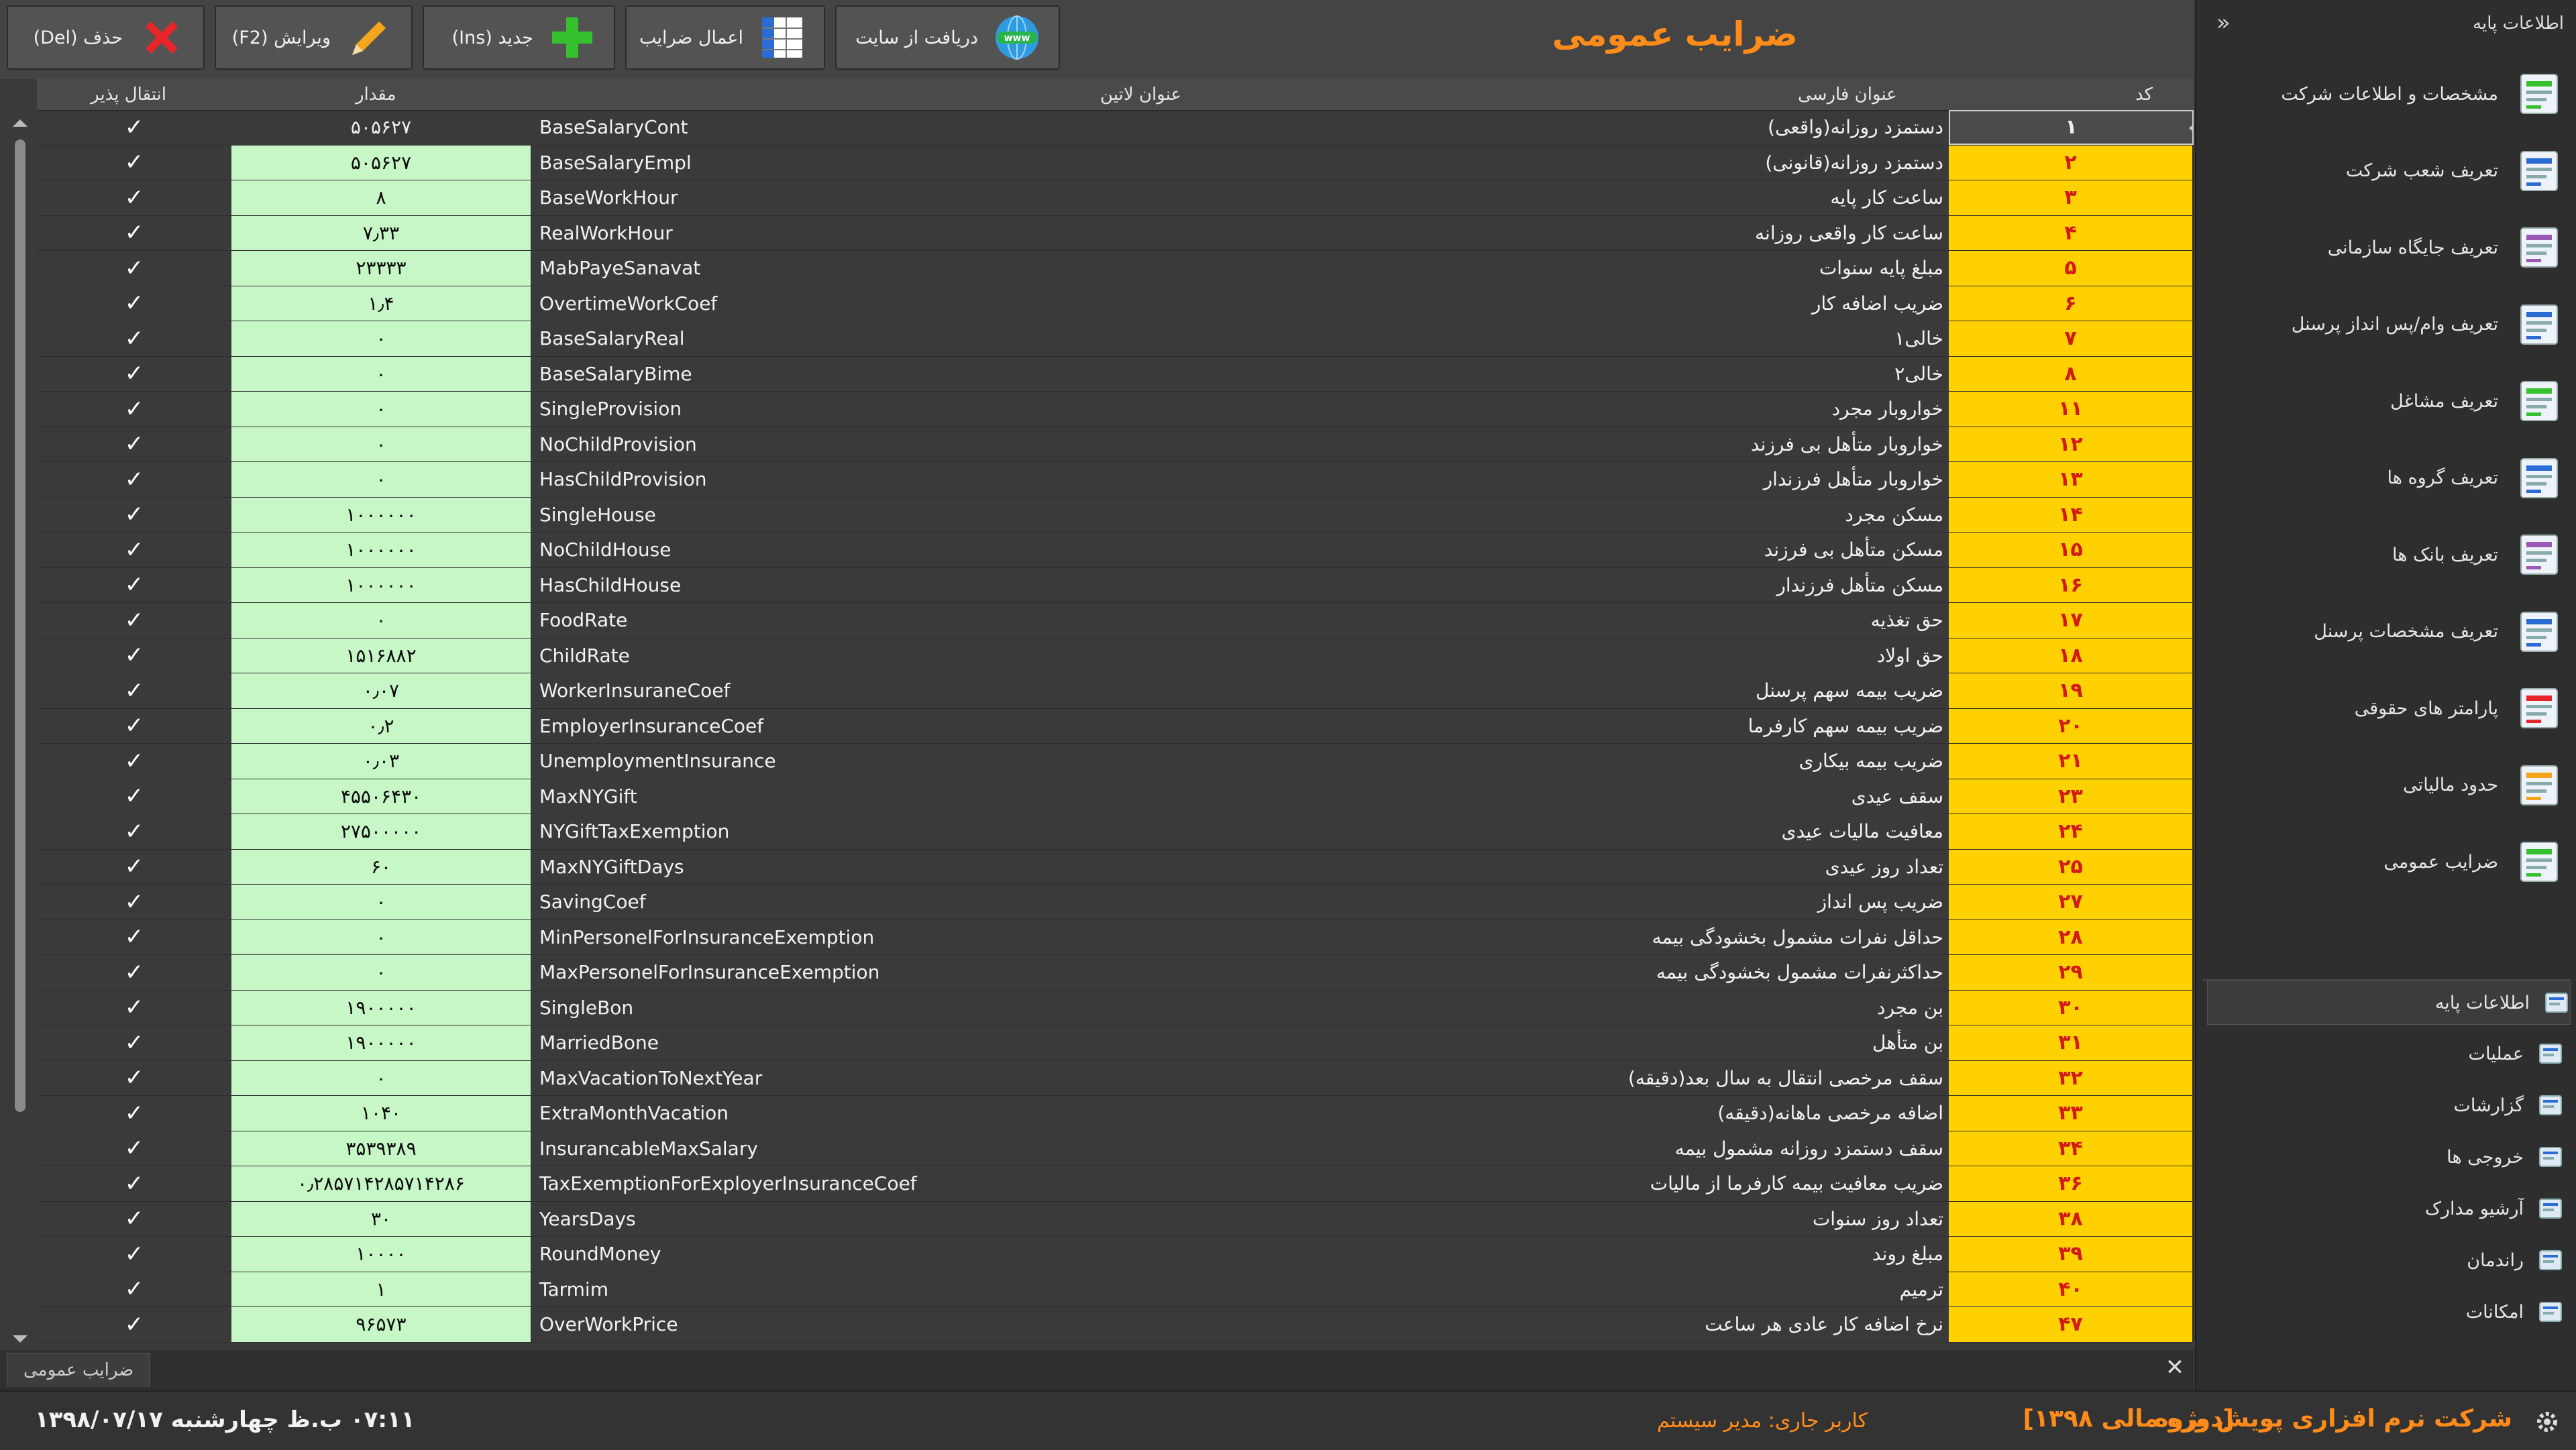 The width and height of the screenshot is (2576, 1450). What do you see at coordinates (1575, 1183) in the screenshot?
I see `persian-title-cell: ضریب معافیت بیمه کارفرما از مالیات` at bounding box center [1575, 1183].